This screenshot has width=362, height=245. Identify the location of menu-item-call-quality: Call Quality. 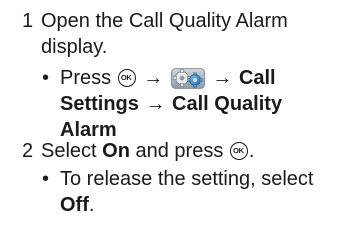
(227, 104).